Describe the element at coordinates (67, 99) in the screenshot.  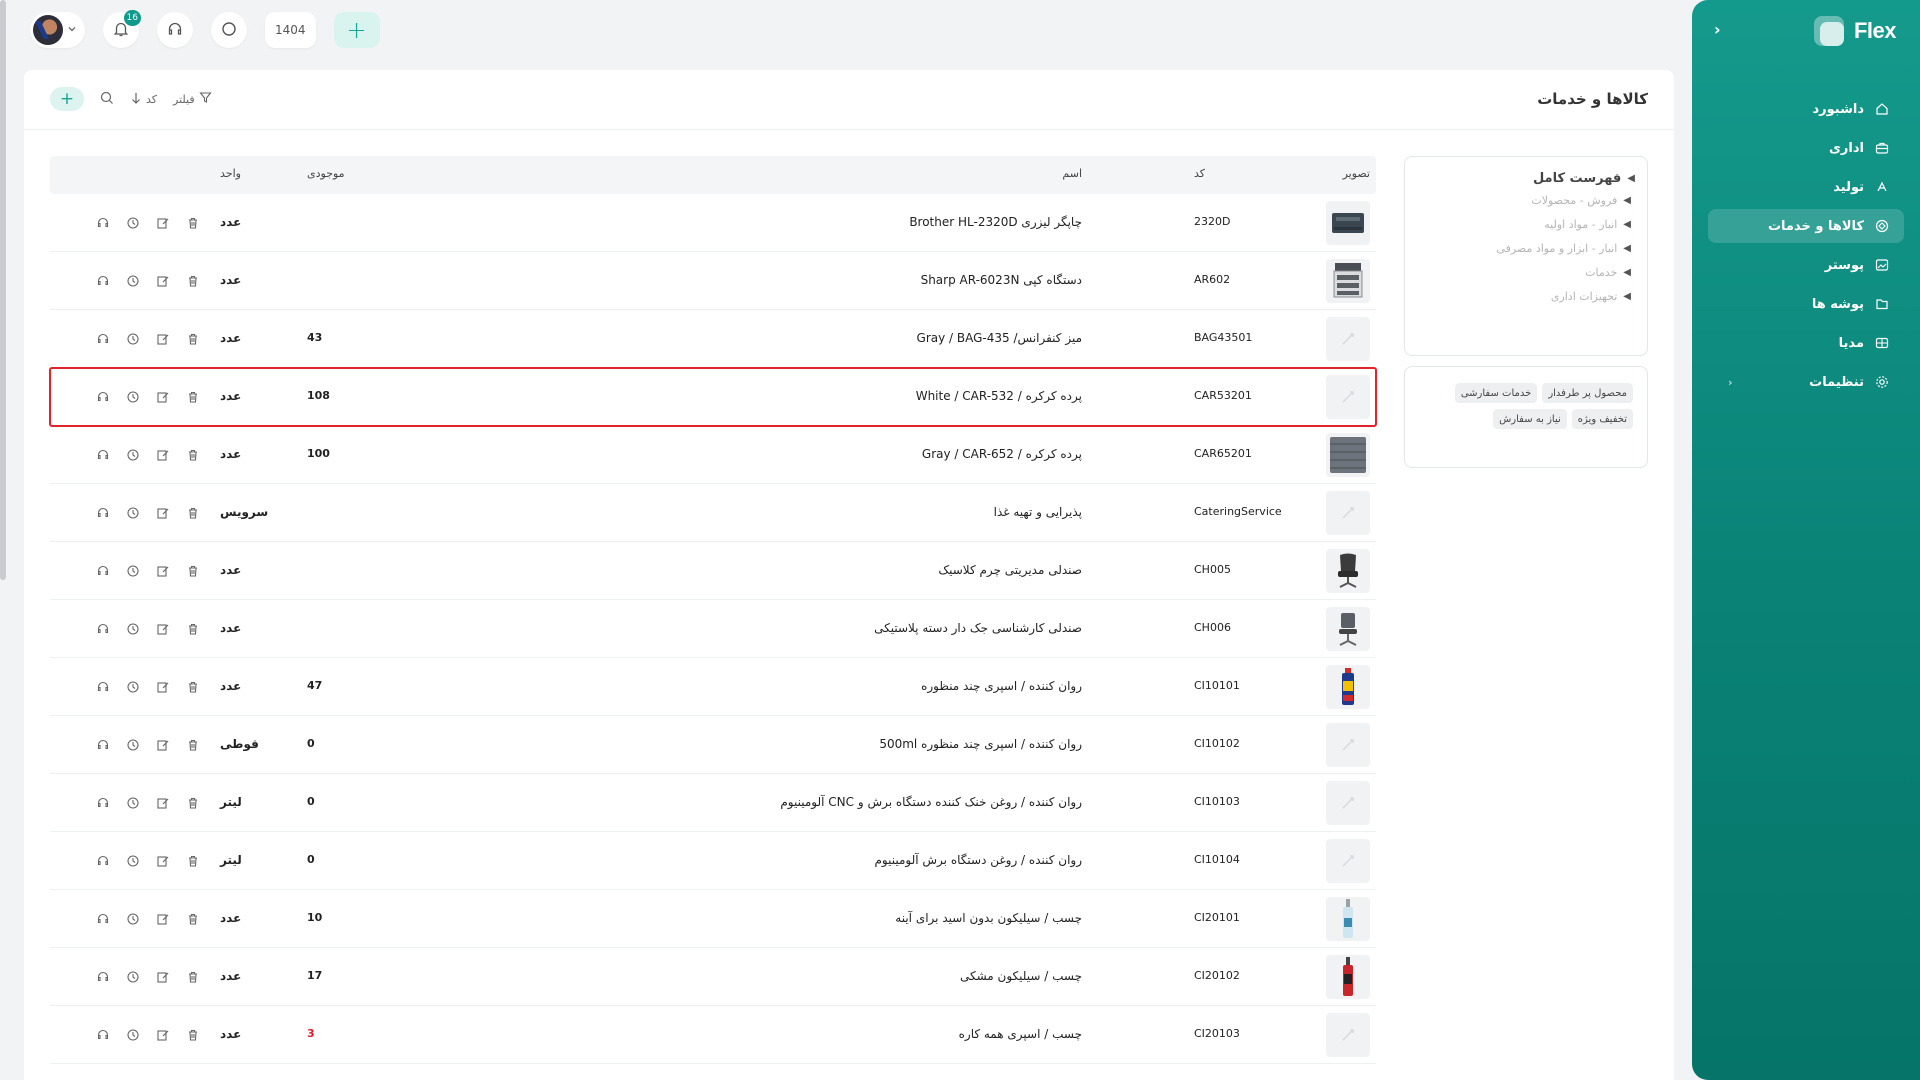
I see `add-item-button: +` at that location.